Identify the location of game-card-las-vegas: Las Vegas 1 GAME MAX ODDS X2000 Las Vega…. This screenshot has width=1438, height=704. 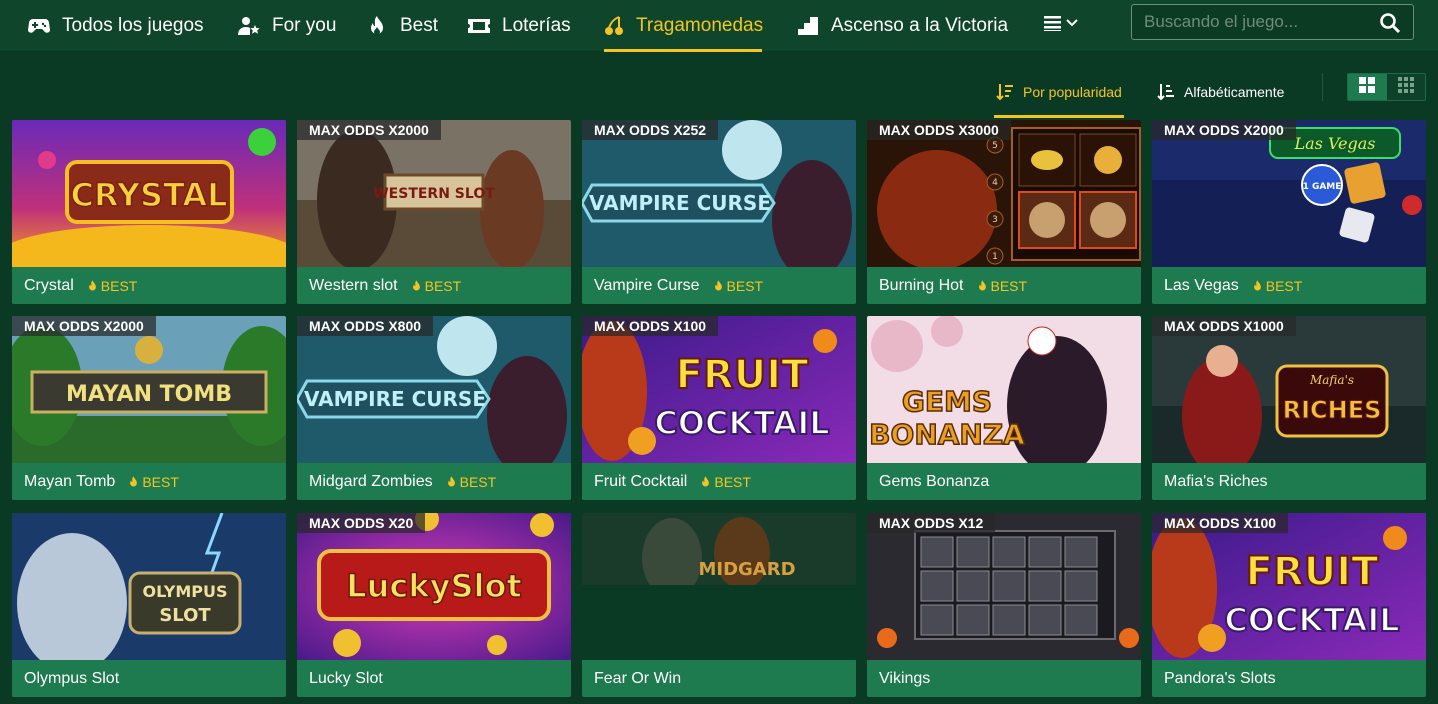
(1289, 212).